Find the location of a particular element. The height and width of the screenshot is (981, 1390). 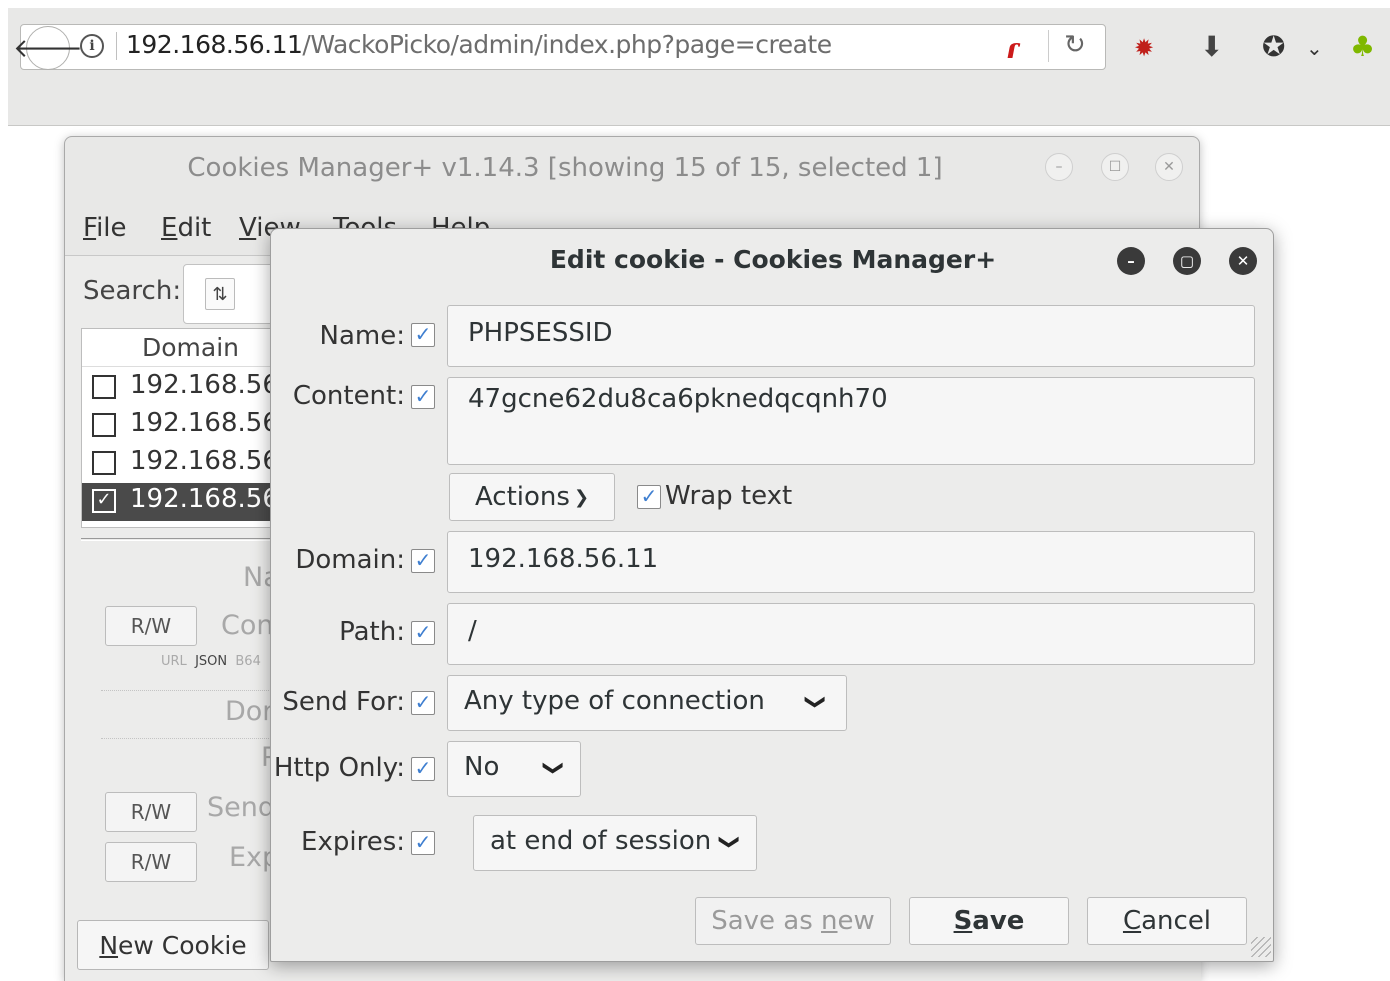

send-for-select: Any type of connection ❯ is located at coordinates (647, 703).